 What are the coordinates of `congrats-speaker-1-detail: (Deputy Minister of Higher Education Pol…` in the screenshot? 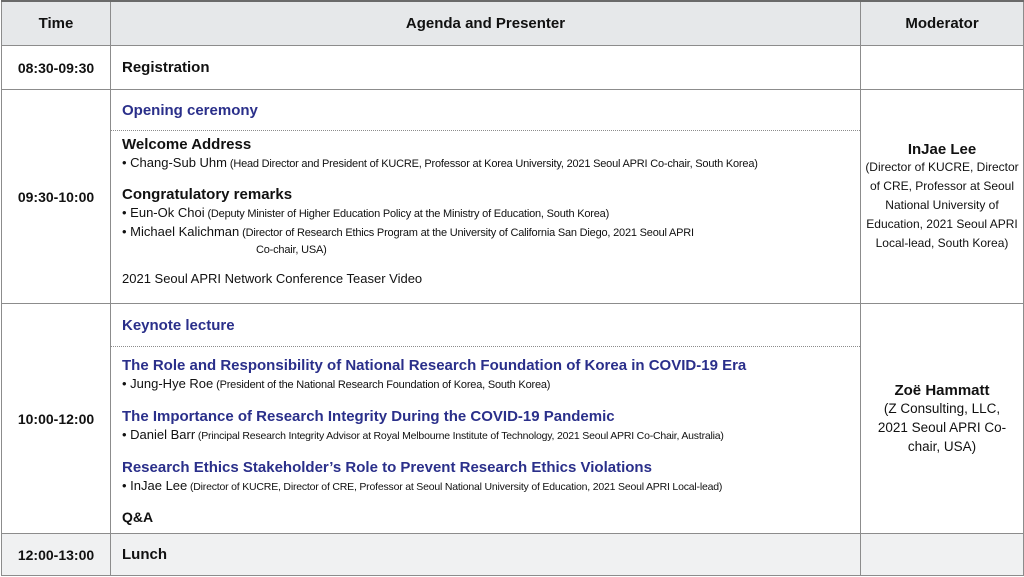 It's located at (407, 214).